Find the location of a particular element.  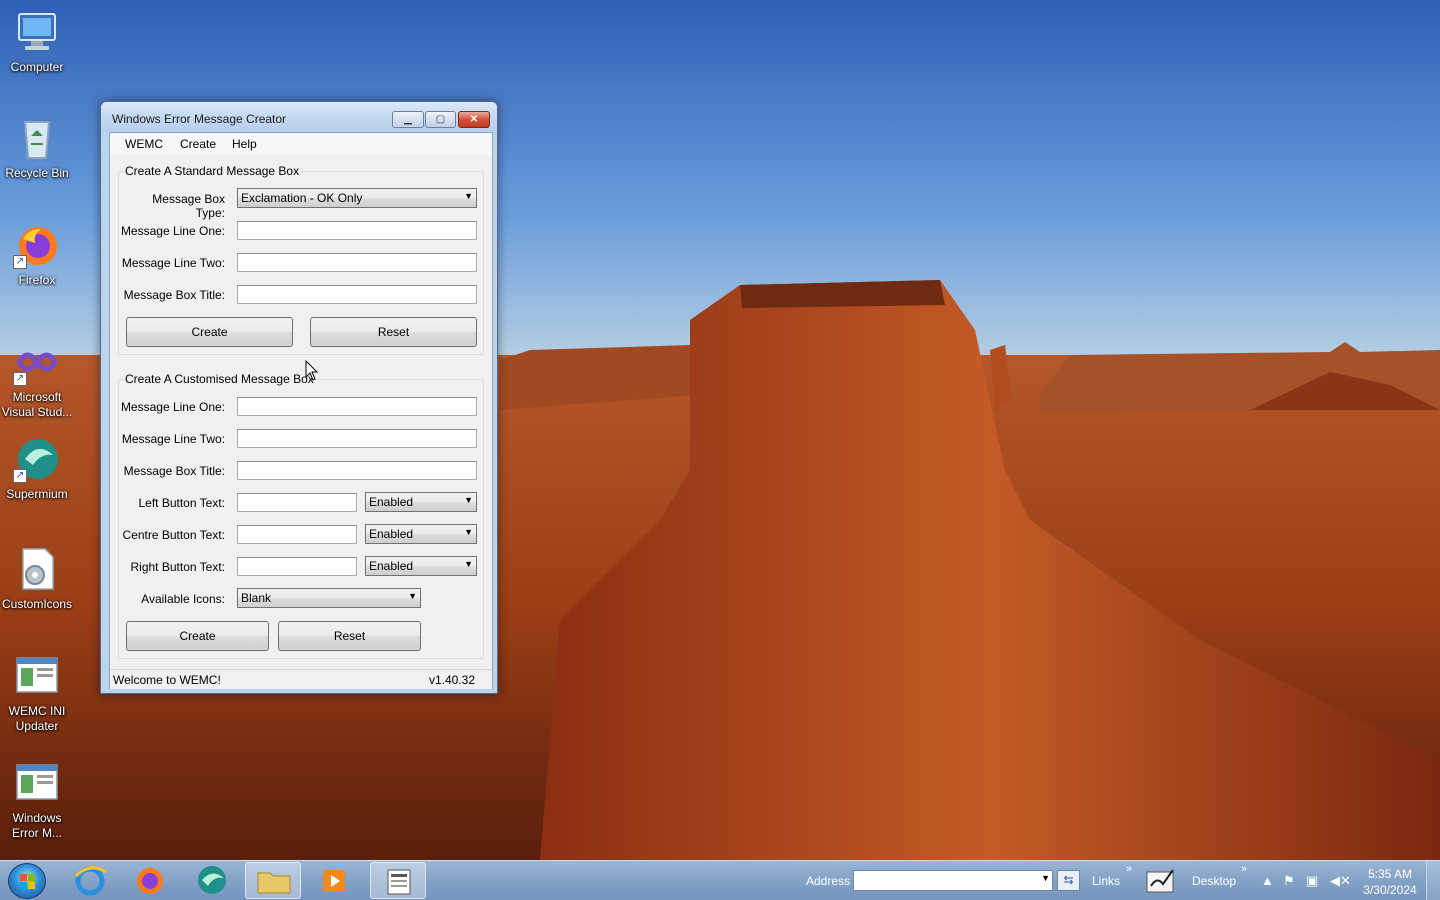

internet-explorer-icon is located at coordinates (90, 881).